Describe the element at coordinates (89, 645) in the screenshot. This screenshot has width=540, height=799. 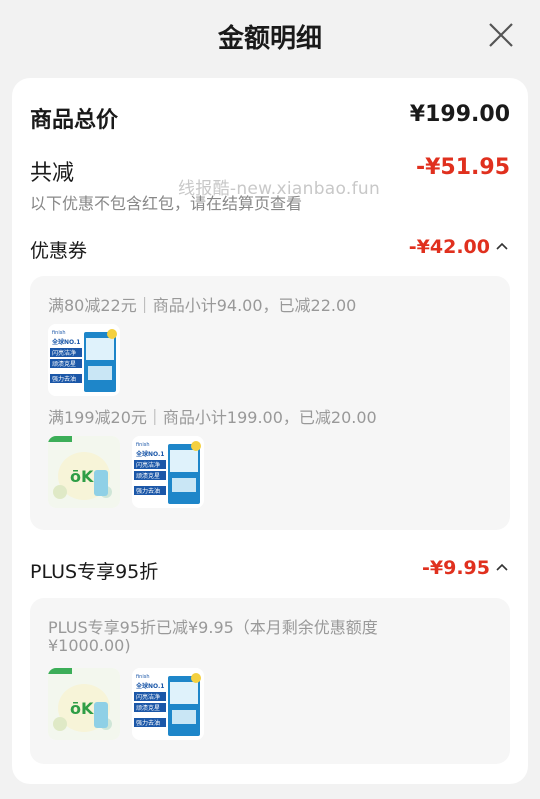
I see `plus-desc-line2: ¥1000.00)` at that location.